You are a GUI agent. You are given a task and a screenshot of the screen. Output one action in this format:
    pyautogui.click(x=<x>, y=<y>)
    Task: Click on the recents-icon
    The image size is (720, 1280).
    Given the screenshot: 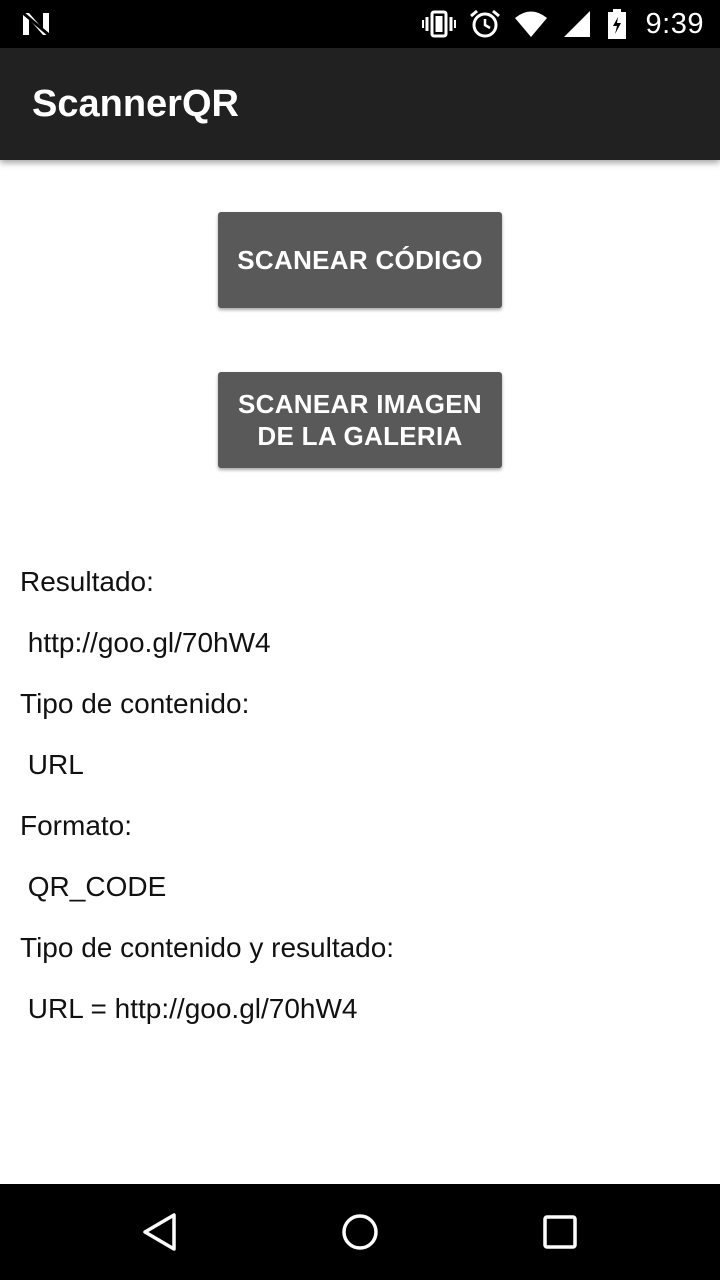 What is the action you would take?
    pyautogui.click(x=560, y=1232)
    